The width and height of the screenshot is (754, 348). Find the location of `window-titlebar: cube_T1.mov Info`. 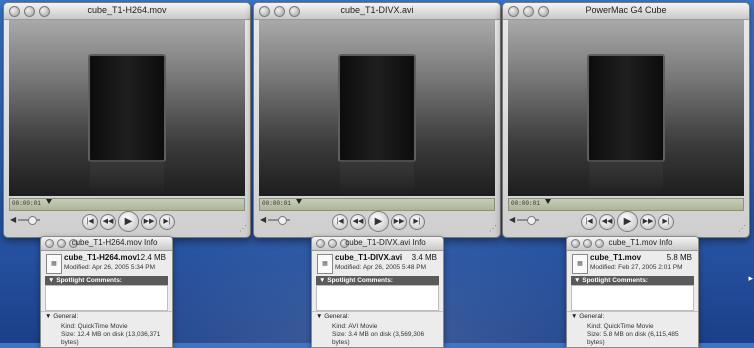

window-titlebar: cube_T1.mov Info is located at coordinates (632, 244).